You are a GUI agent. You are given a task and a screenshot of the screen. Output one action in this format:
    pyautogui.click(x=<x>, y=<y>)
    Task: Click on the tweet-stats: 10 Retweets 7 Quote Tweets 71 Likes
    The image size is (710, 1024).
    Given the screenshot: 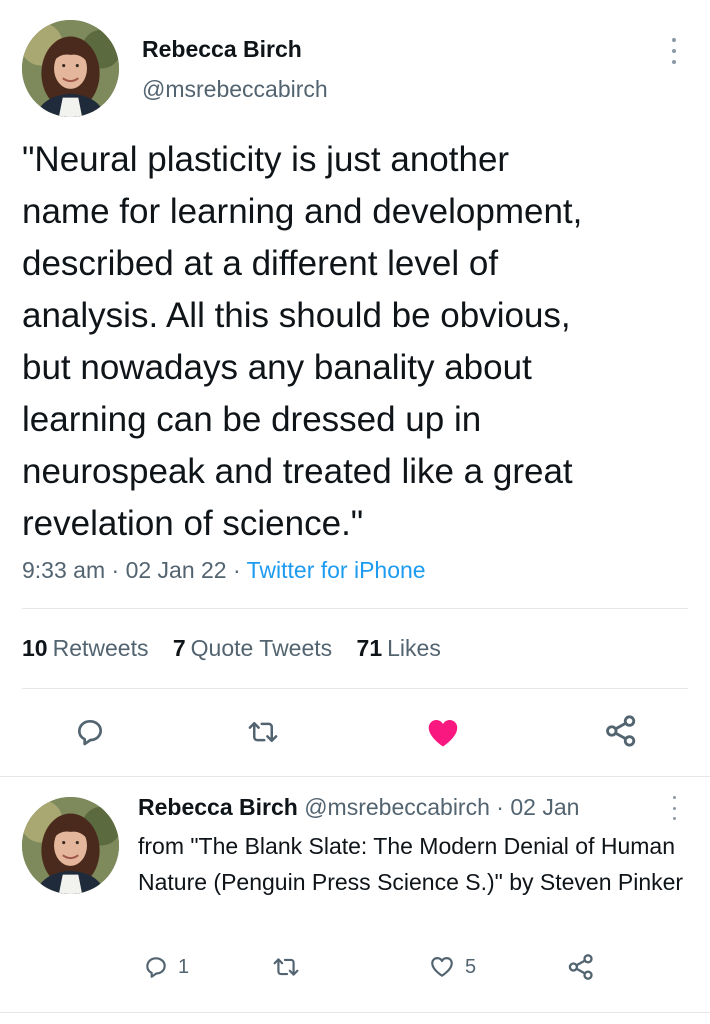 What is the action you would take?
    pyautogui.click(x=240, y=648)
    